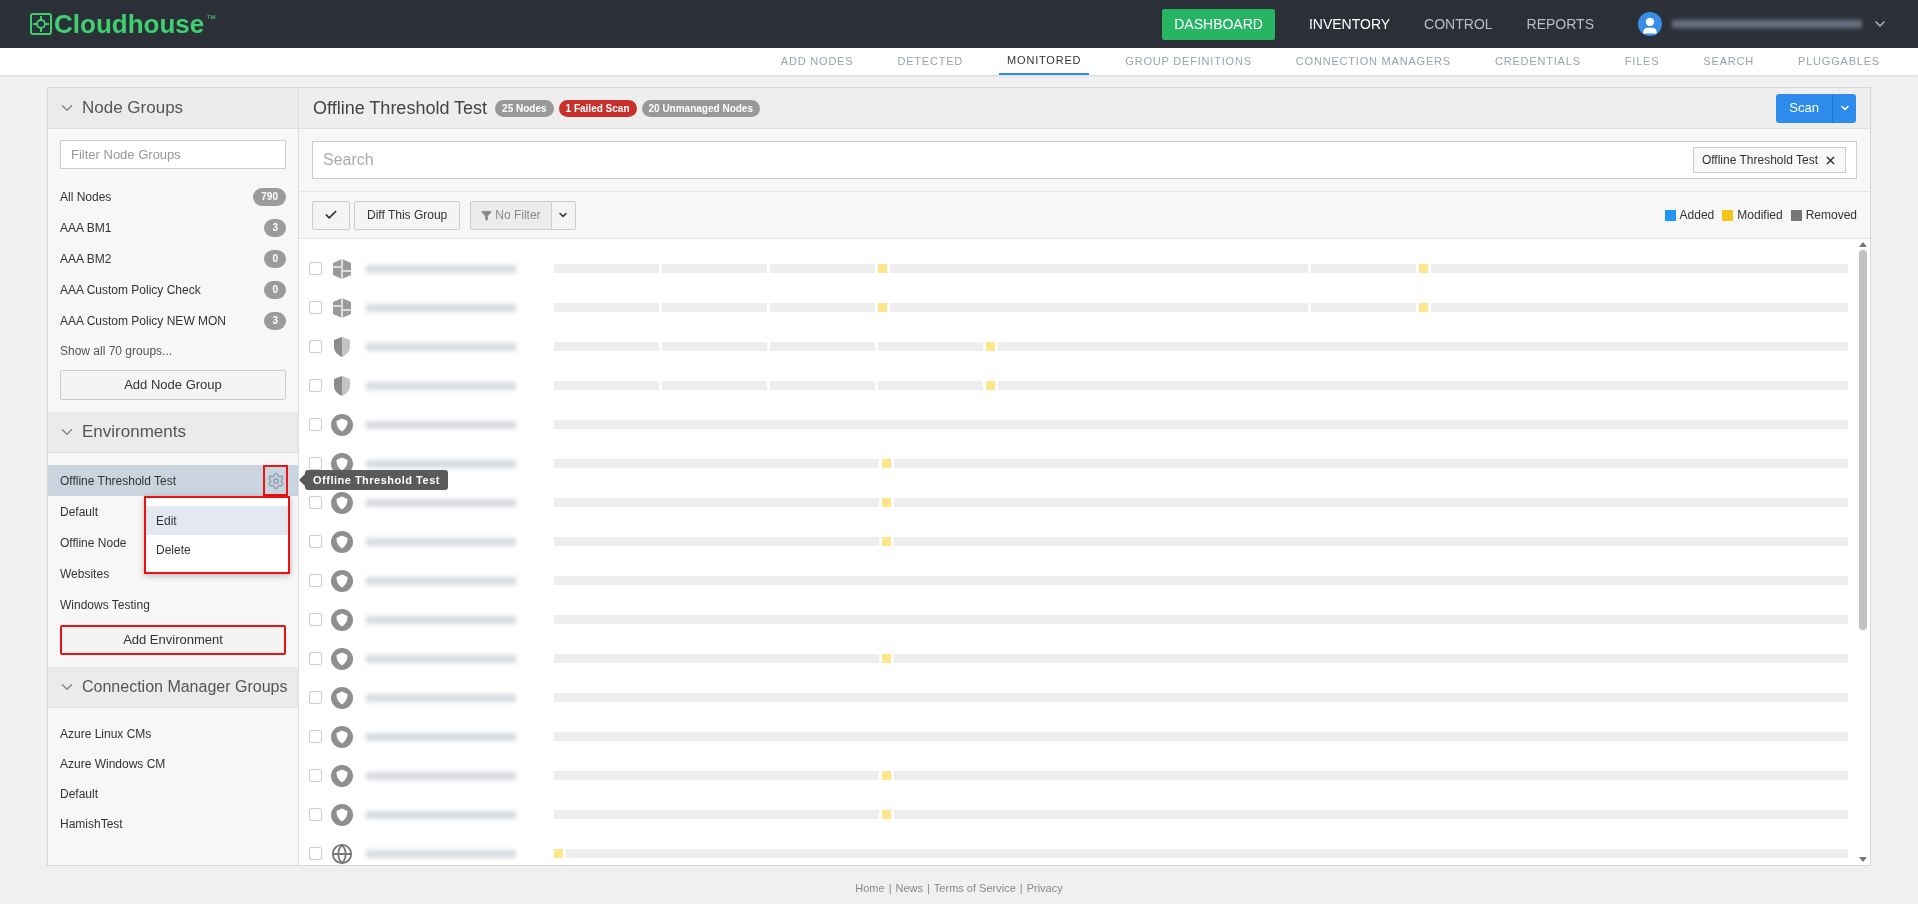 The height and width of the screenshot is (904, 1918). I want to click on node-group-item: AAA Custom Policy Check 0, so click(173, 289).